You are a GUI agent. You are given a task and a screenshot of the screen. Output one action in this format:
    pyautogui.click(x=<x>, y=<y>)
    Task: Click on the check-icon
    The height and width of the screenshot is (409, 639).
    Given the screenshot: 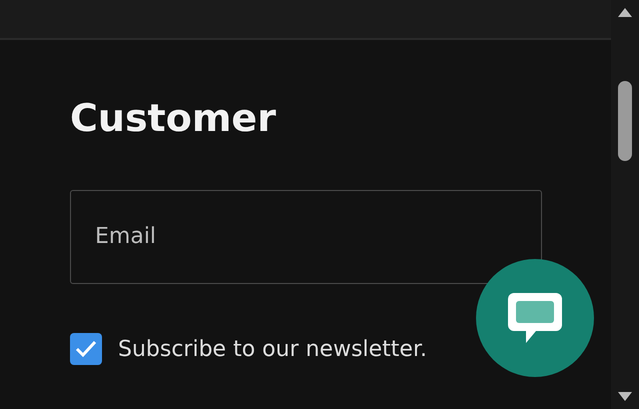 What is the action you would take?
    pyautogui.click(x=86, y=349)
    